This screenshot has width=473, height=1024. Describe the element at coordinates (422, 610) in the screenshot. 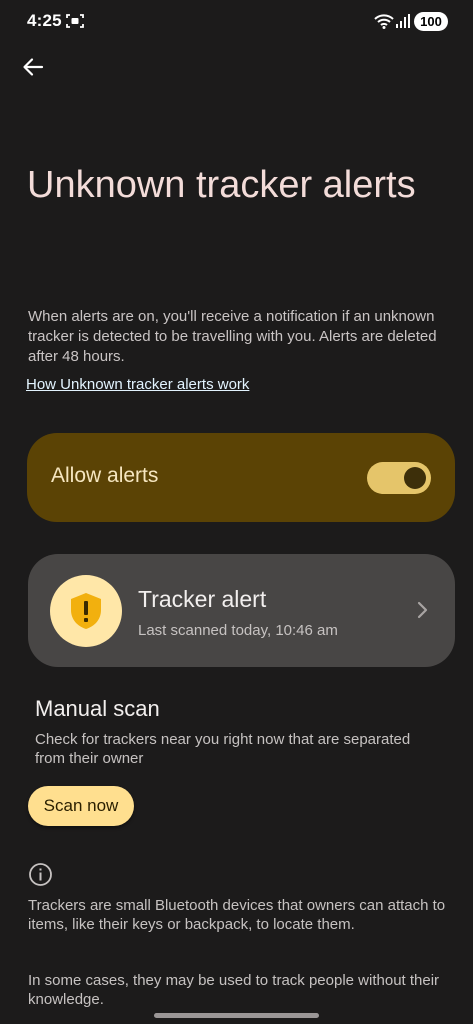

I see `chevron-right-icon` at that location.